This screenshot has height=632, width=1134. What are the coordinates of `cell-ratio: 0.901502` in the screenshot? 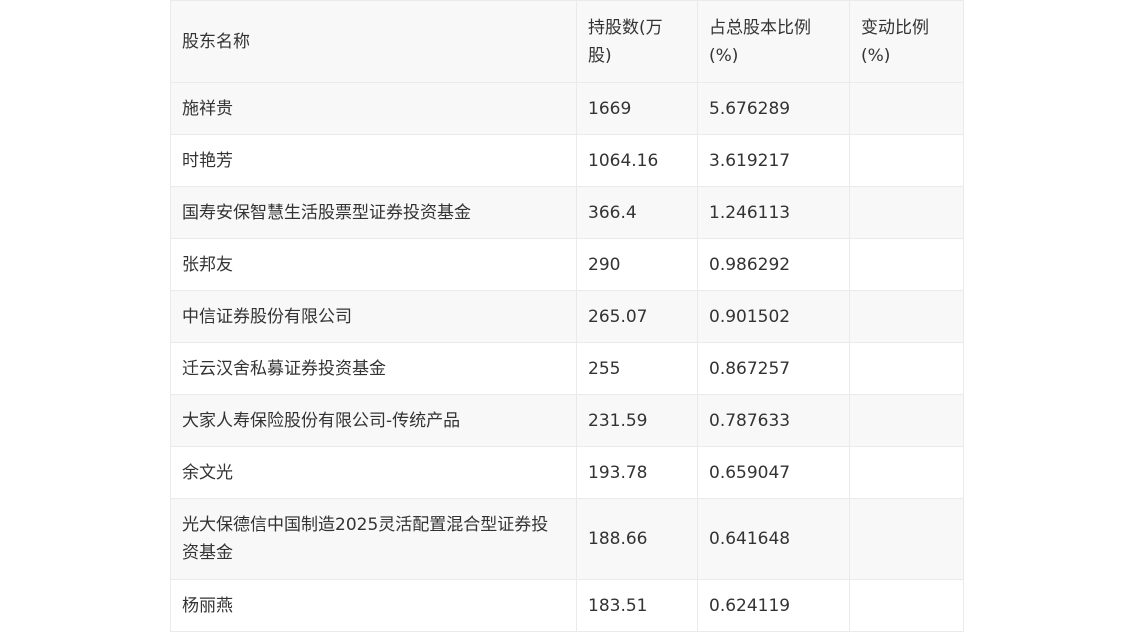 It's located at (773, 316).